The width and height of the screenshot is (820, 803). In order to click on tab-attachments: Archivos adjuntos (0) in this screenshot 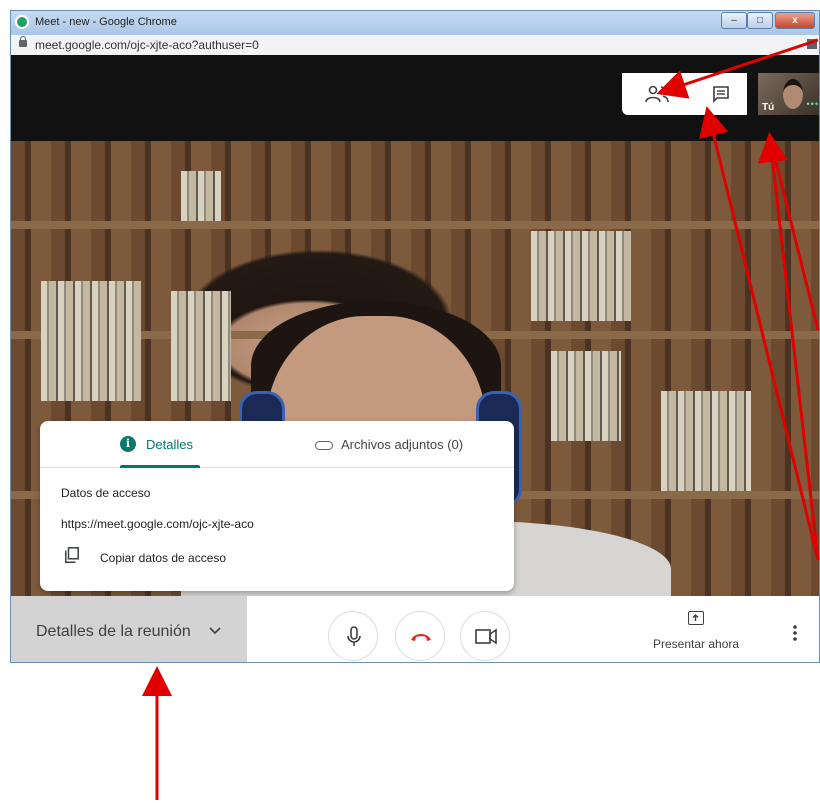, I will do `click(405, 444)`.